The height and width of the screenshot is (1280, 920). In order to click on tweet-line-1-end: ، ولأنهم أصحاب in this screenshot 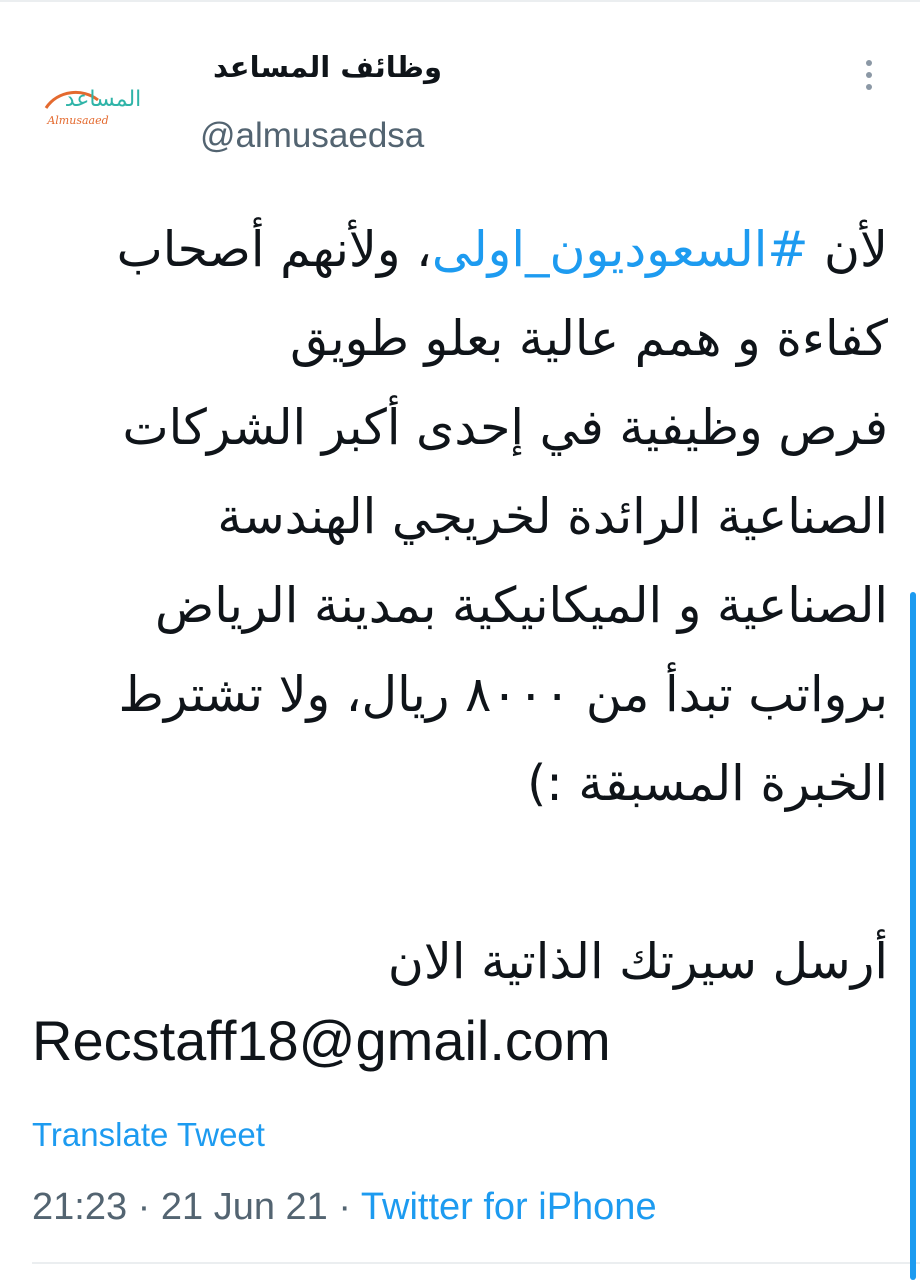, I will do `click(274, 249)`.